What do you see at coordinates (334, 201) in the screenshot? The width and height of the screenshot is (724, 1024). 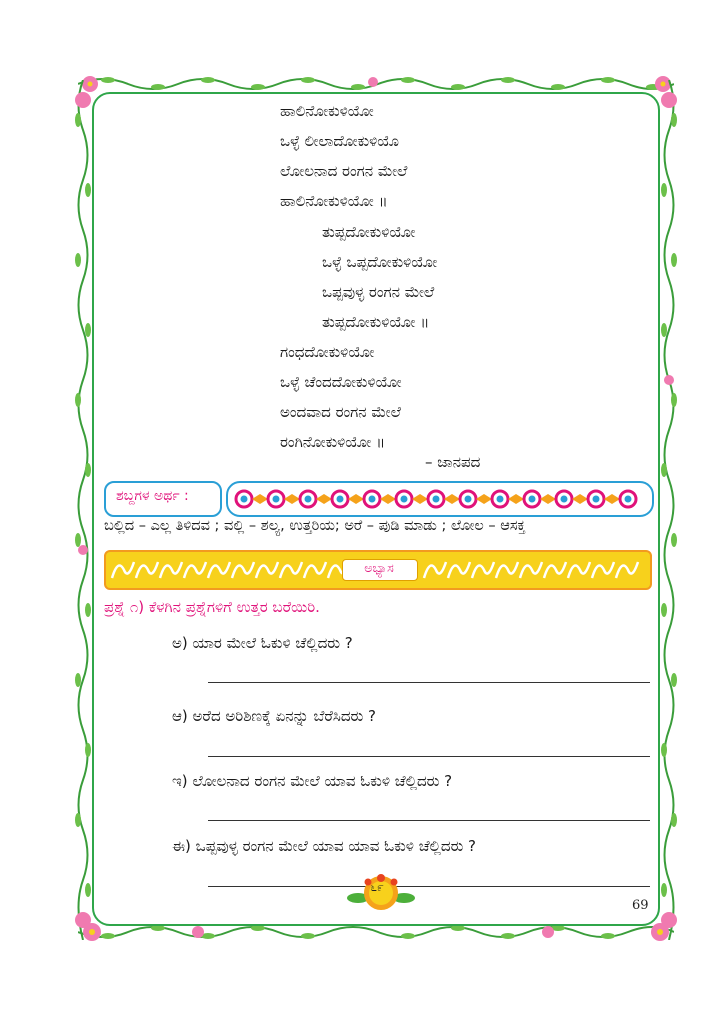 I see `poem-line: ಹಾಲಿನೋಕುಳಿಯೋ ॥` at bounding box center [334, 201].